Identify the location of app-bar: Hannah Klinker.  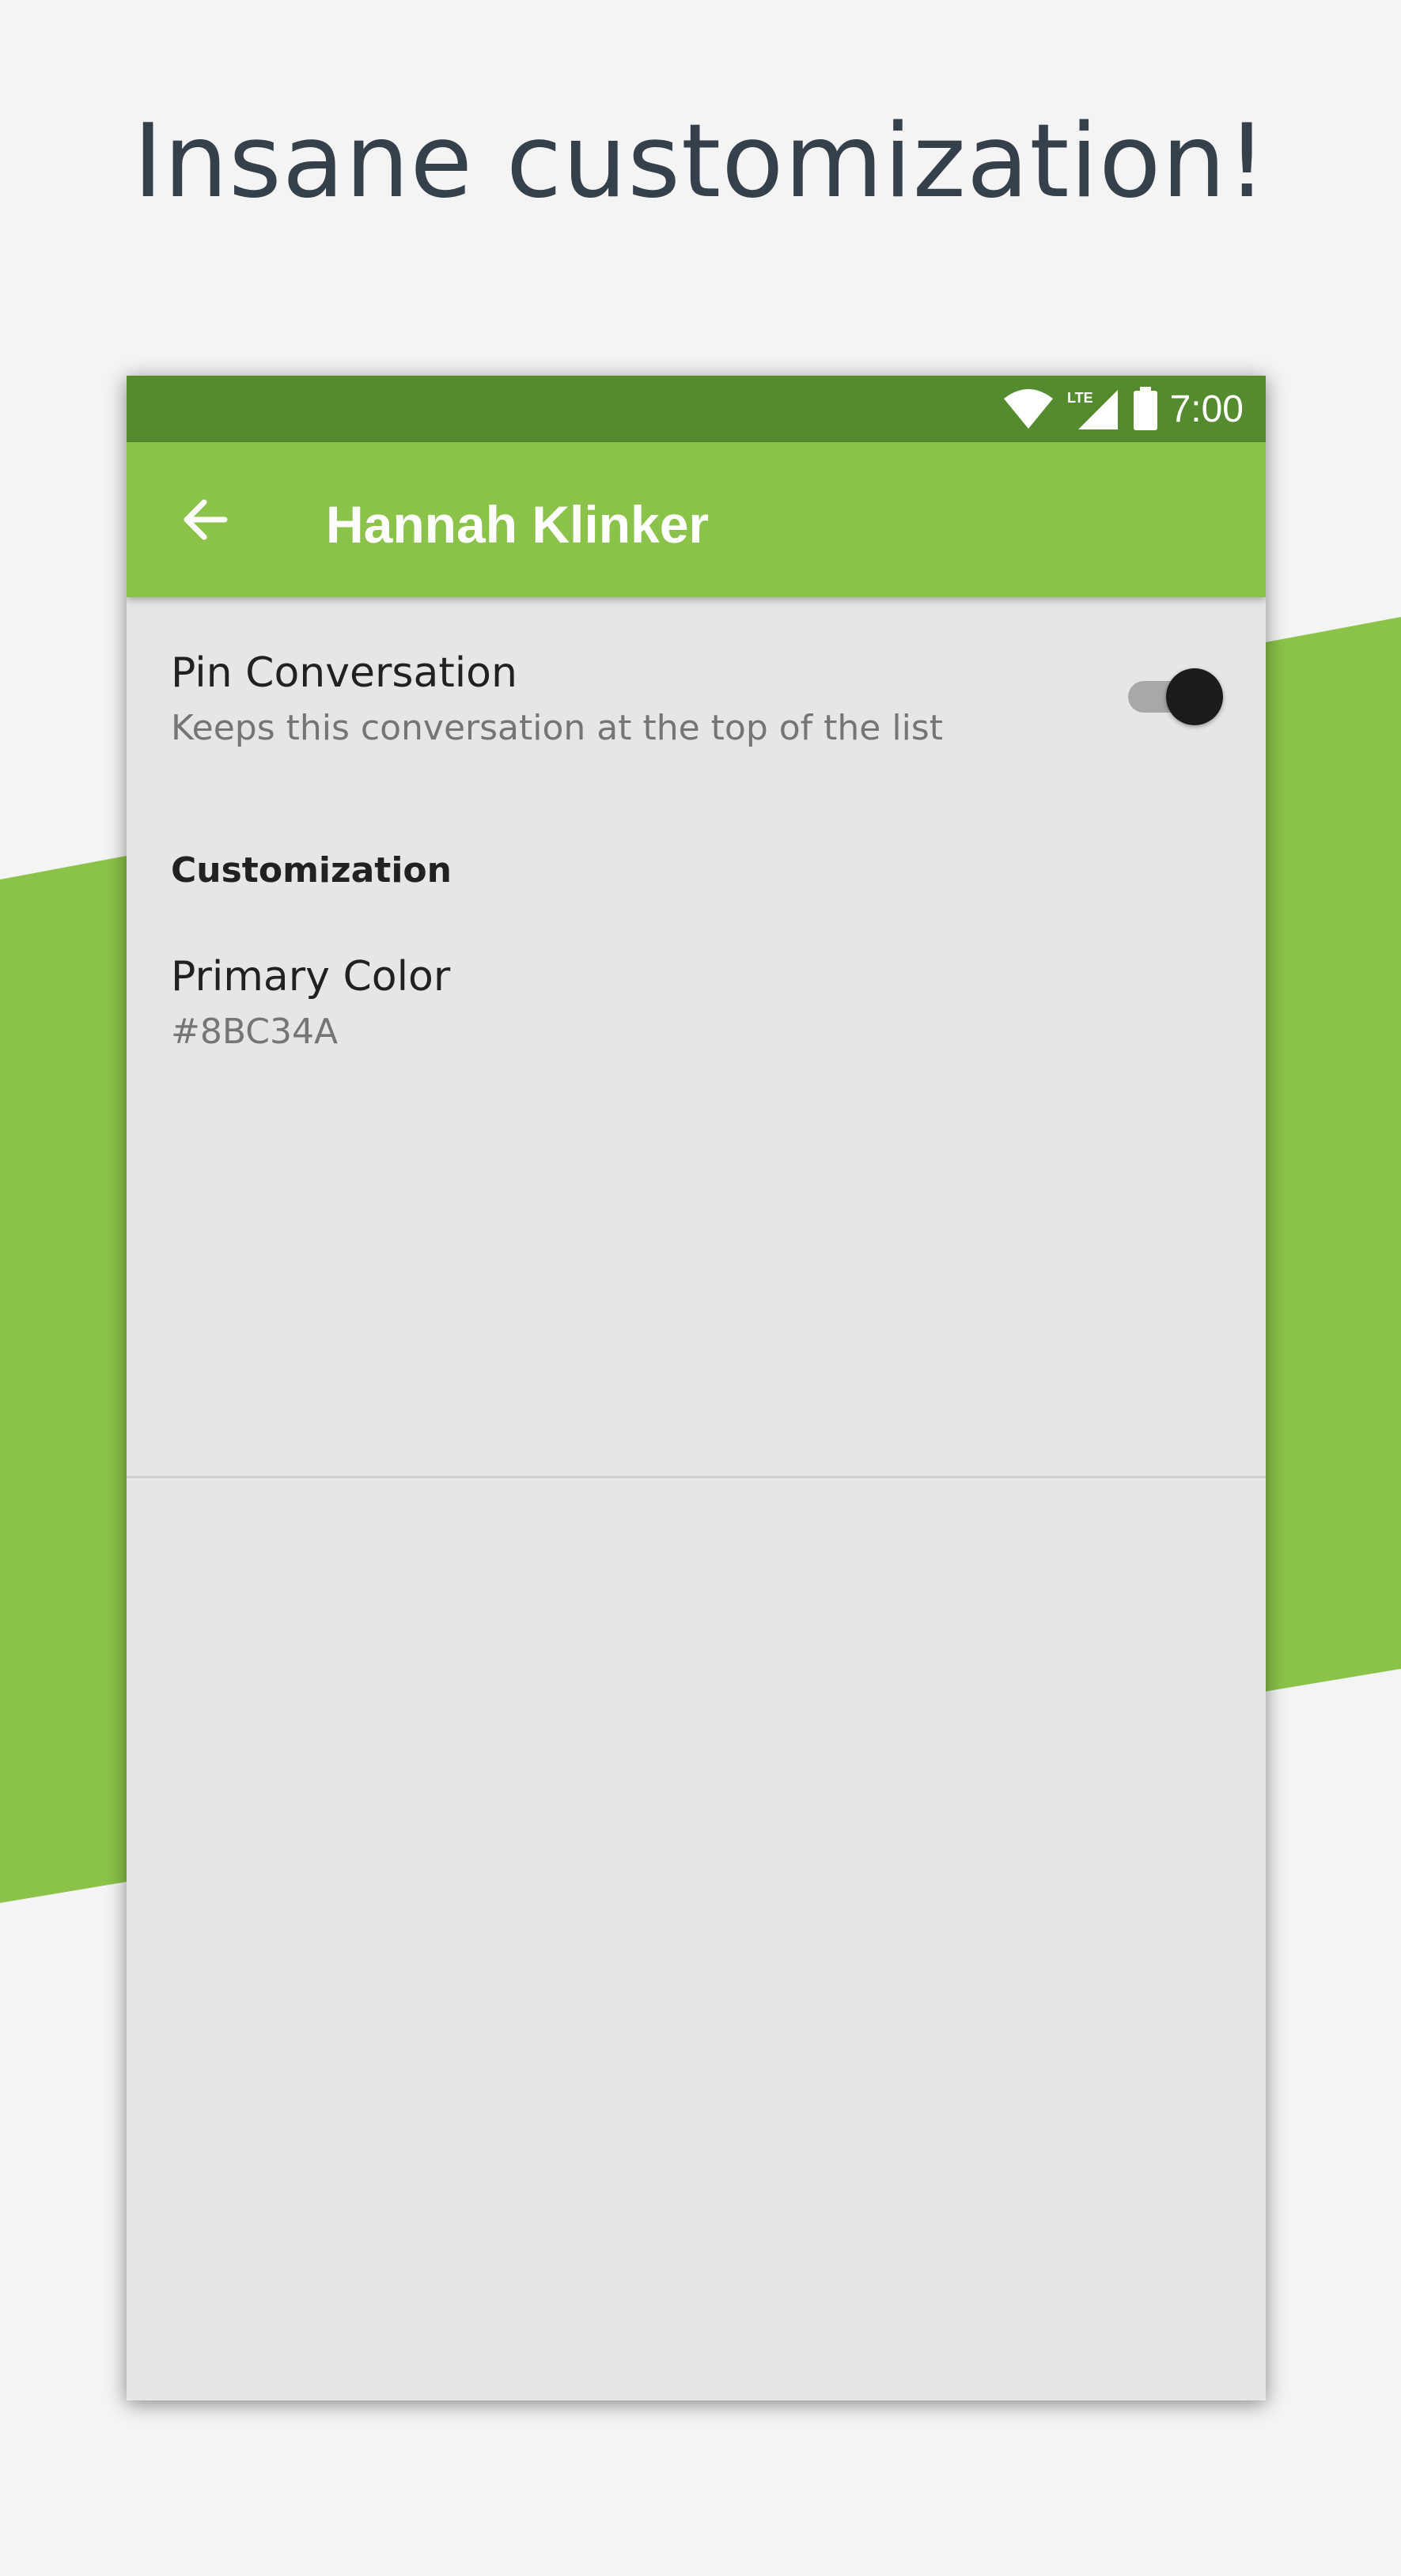
(696, 519).